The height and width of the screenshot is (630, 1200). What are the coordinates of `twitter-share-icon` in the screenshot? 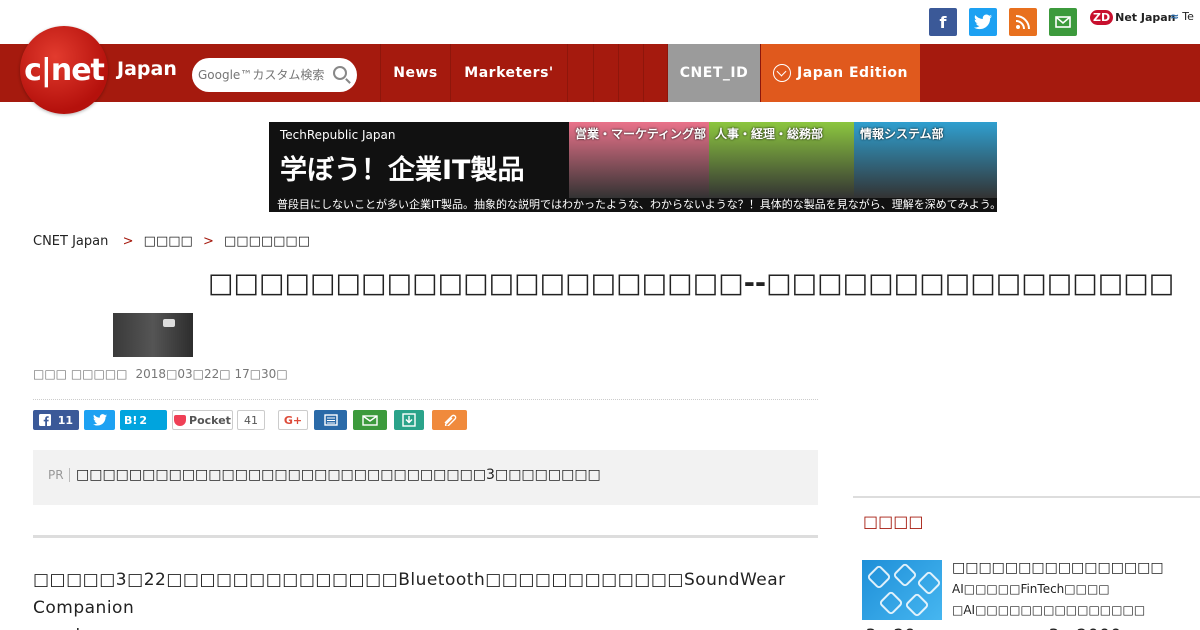 It's located at (99, 420).